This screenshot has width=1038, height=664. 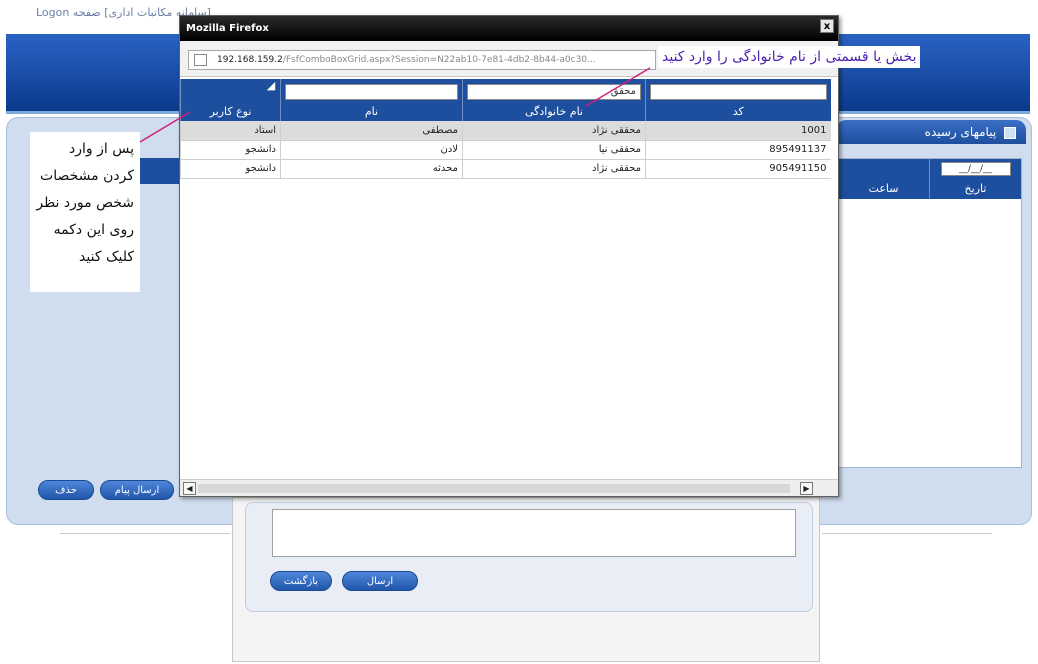 I want to click on send-message-button: ارسال پیام, so click(x=137, y=490).